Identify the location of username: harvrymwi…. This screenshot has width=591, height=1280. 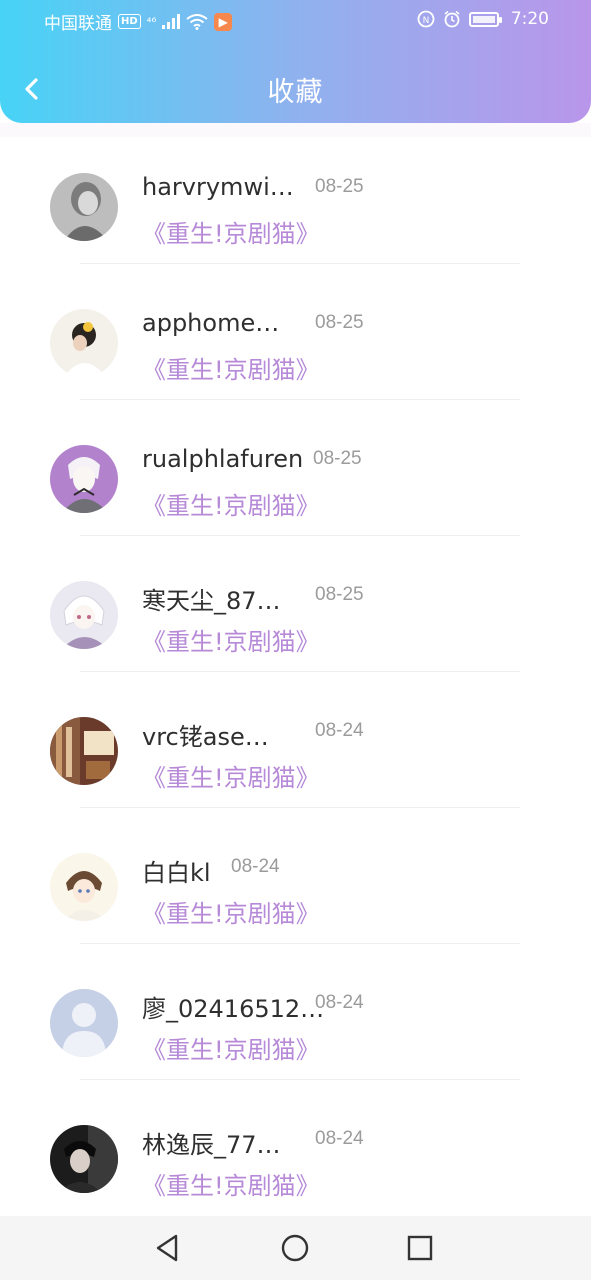
(218, 187).